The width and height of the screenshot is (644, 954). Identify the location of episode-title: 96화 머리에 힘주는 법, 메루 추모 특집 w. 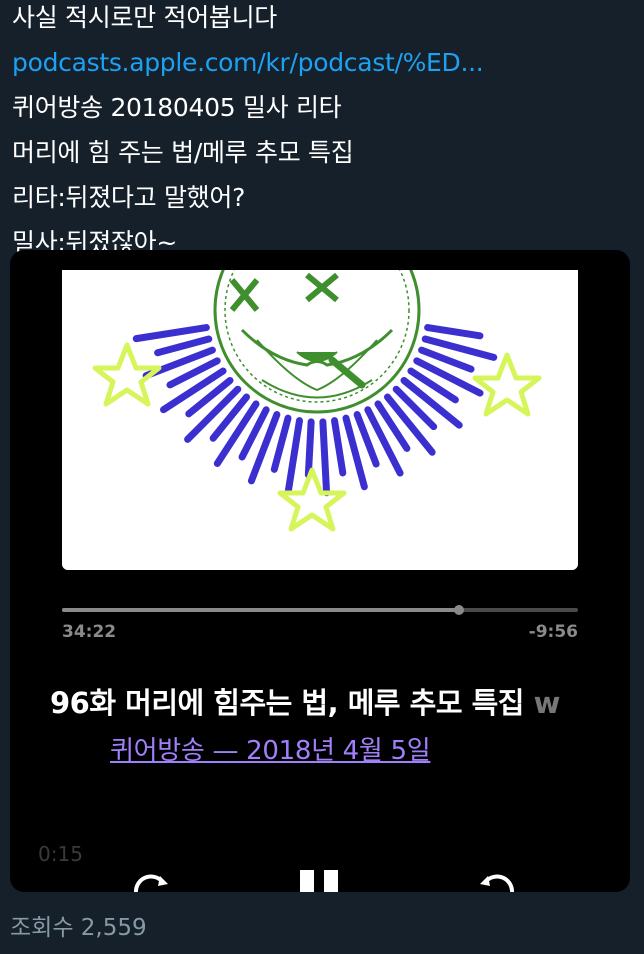
(340, 701).